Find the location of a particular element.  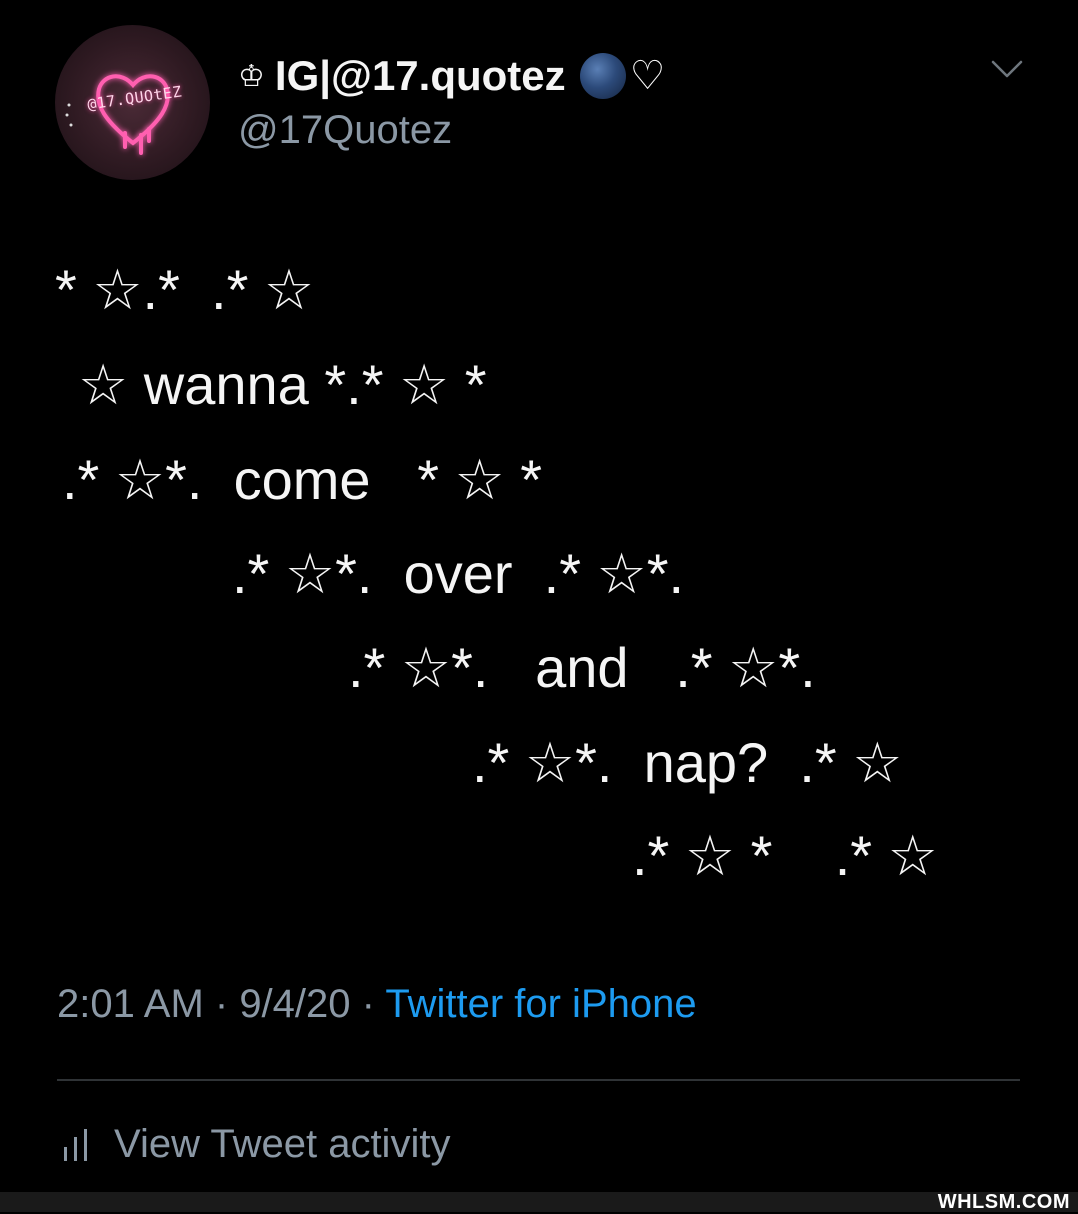

globe-icon is located at coordinates (602, 76).